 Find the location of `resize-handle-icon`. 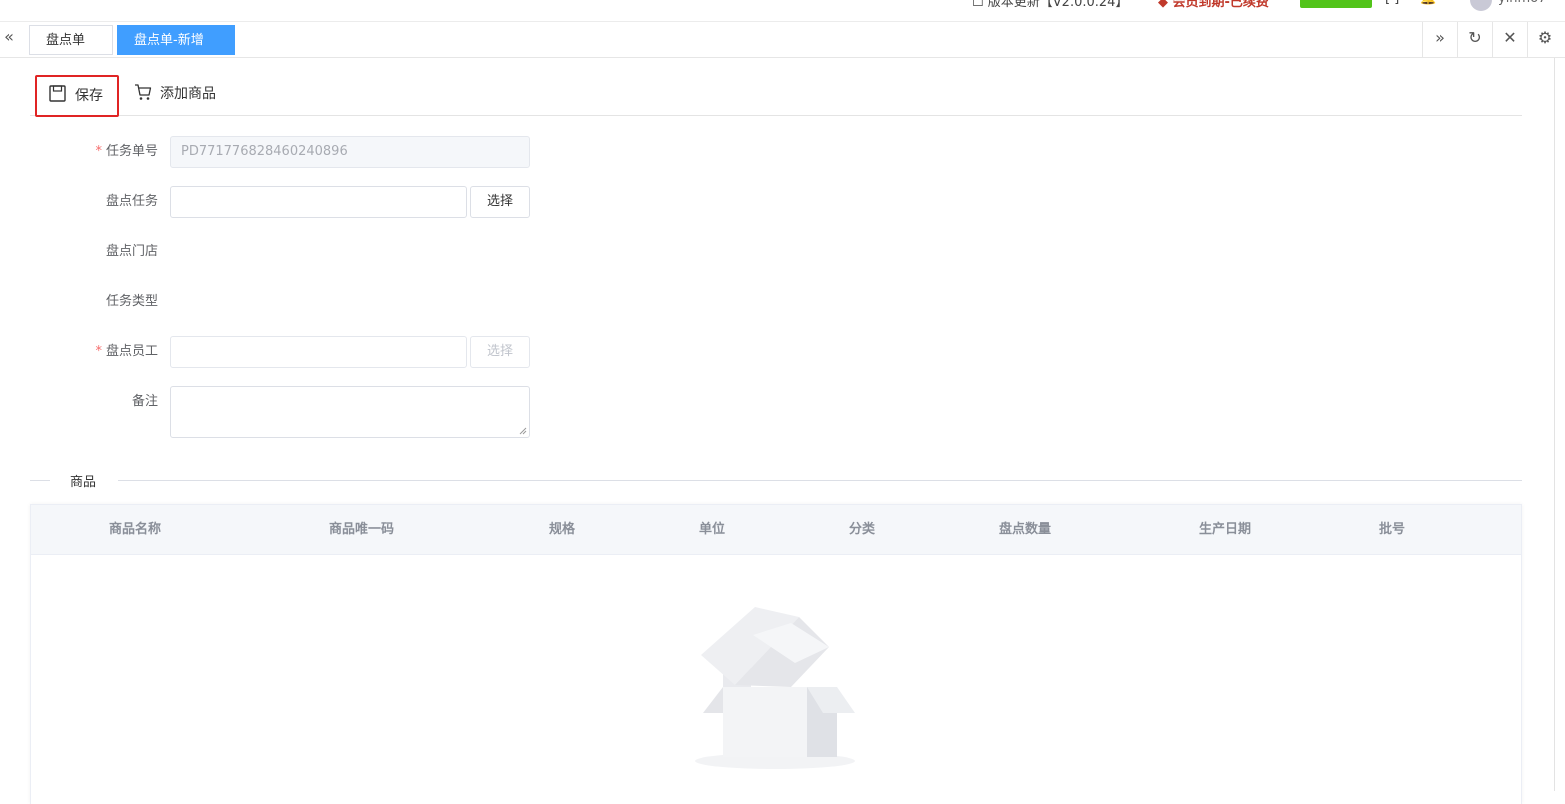

resize-handle-icon is located at coordinates (523, 431).